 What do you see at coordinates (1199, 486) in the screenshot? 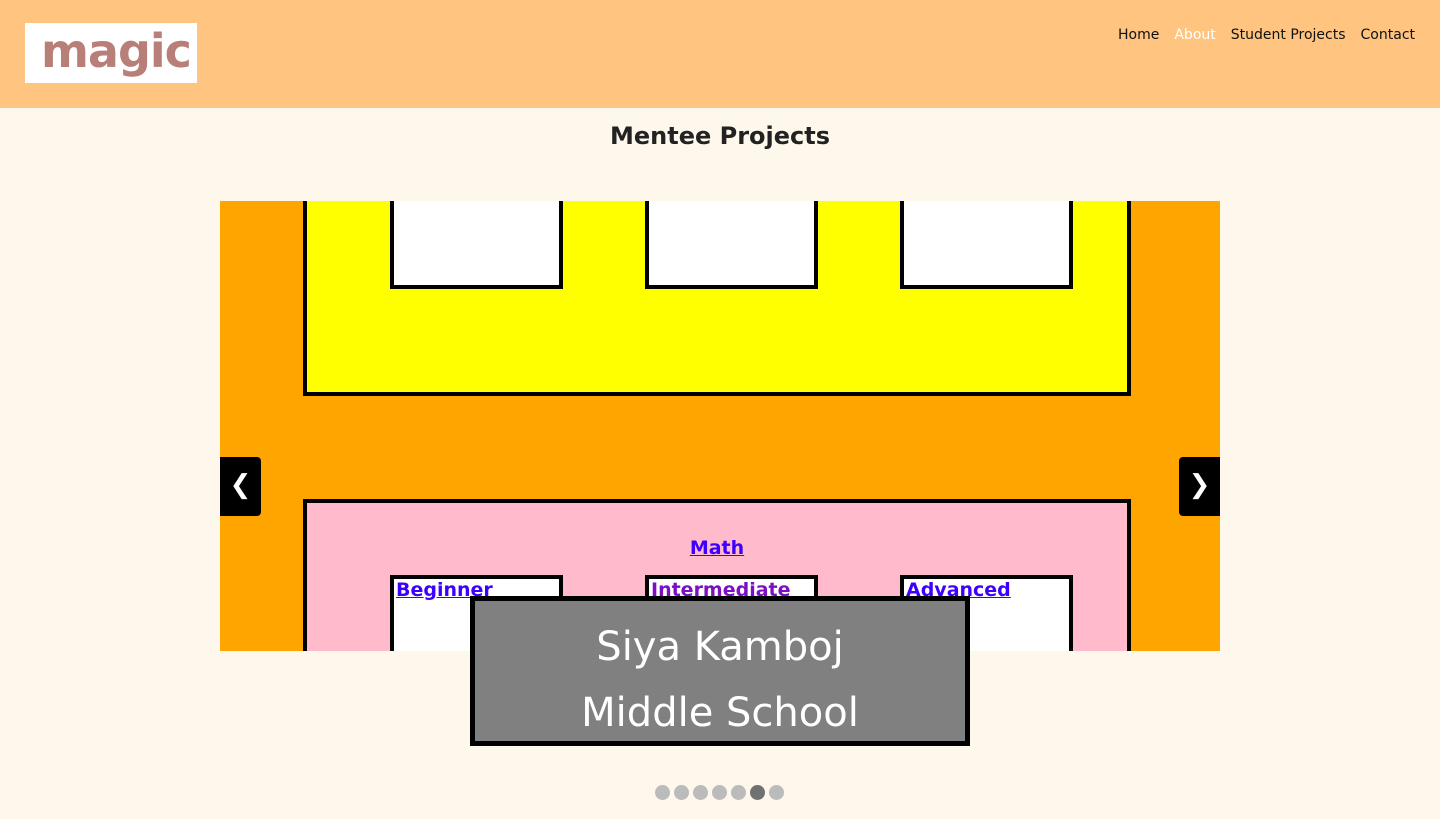
I see `carousel-next-button: ❯` at bounding box center [1199, 486].